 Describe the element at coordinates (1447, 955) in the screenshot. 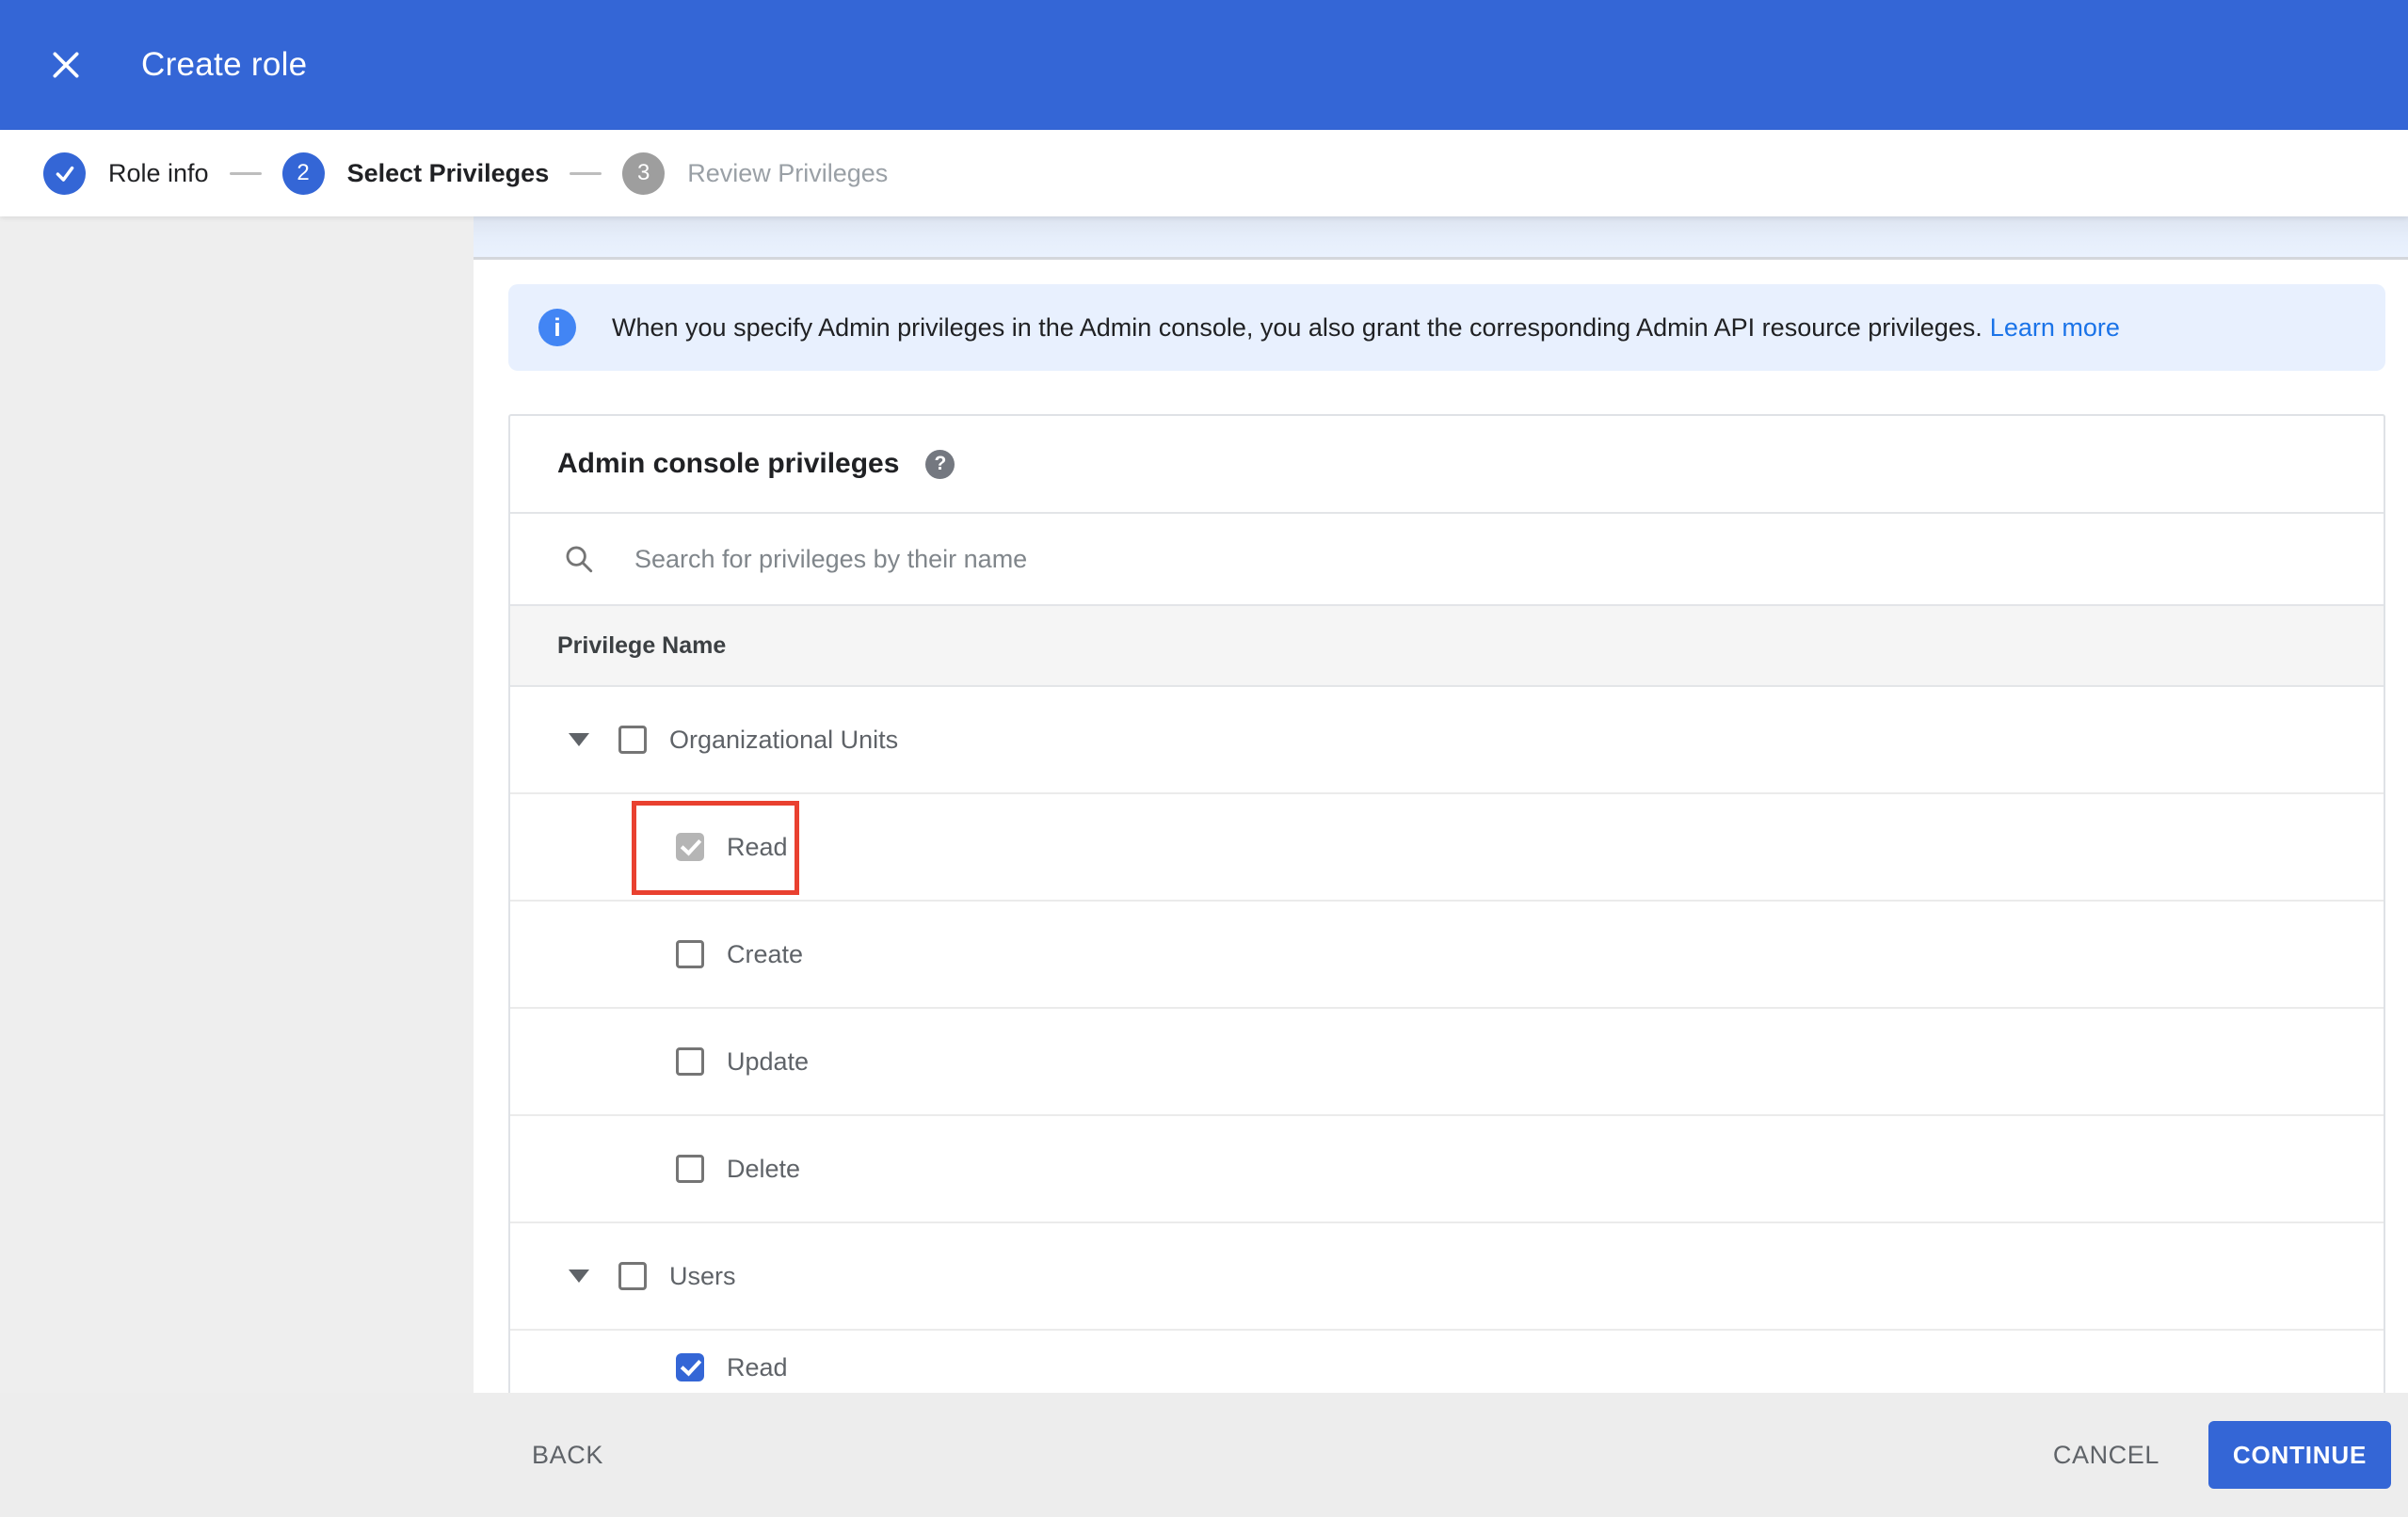

I see `privilege-row: Create` at that location.